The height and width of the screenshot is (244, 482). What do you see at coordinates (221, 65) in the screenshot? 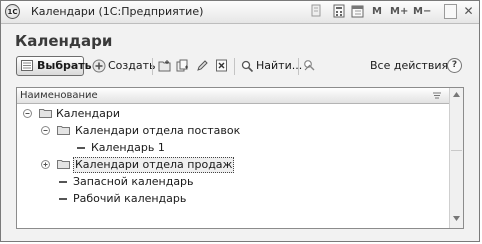
I see `delete-mark-icon` at bounding box center [221, 65].